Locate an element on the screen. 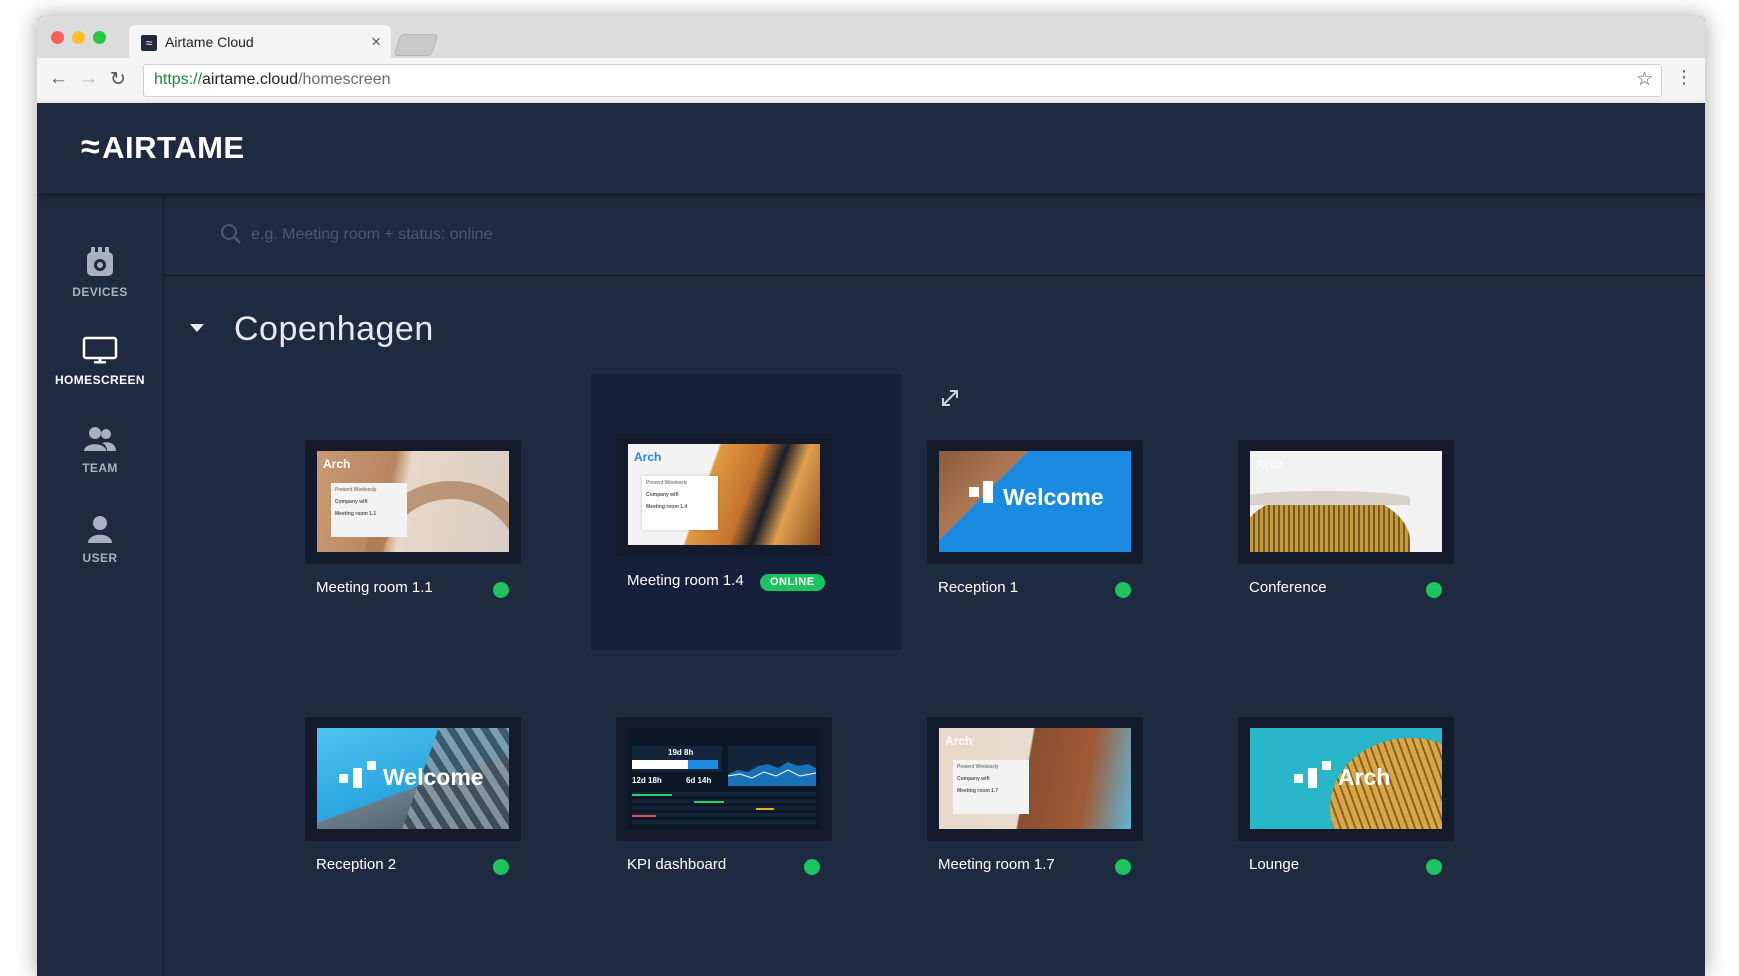  search-bar is located at coordinates (934, 234).